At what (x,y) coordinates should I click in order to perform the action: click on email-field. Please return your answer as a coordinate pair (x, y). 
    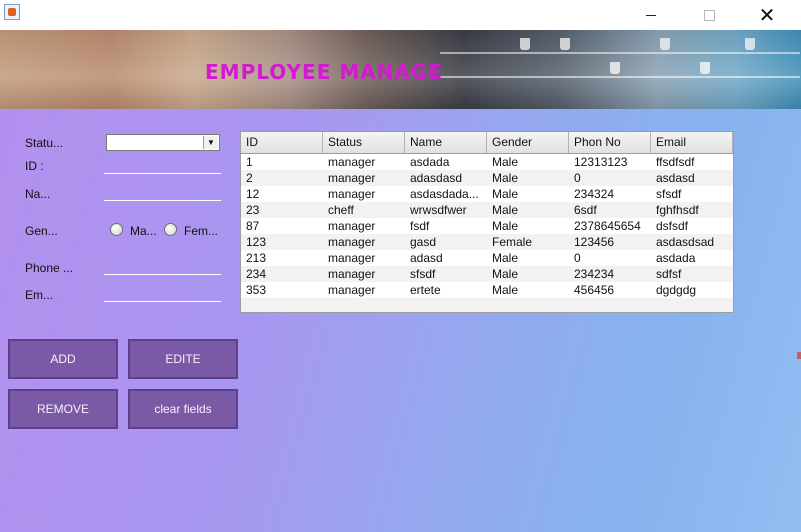
    Looking at the image, I should click on (162, 292).